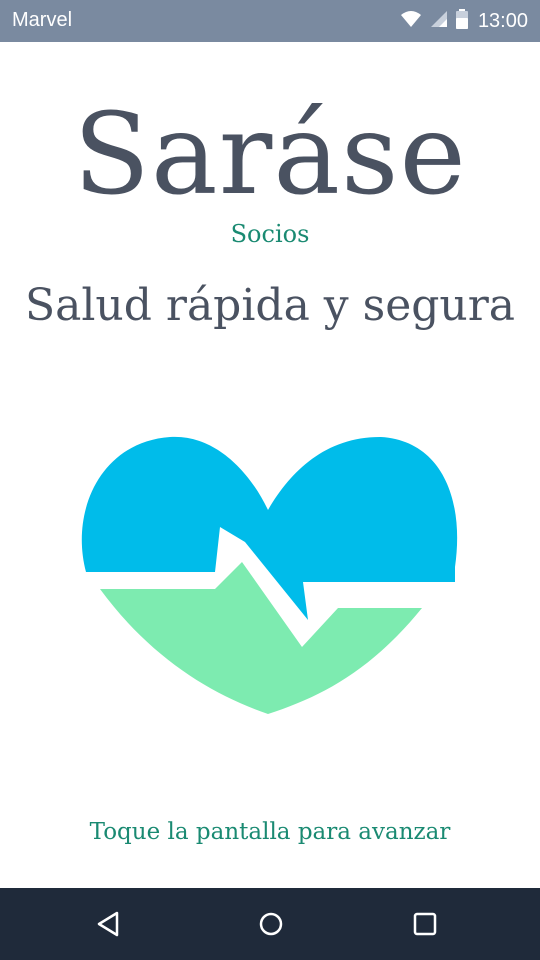 The image size is (540, 960). I want to click on wifi-icon, so click(411, 21).